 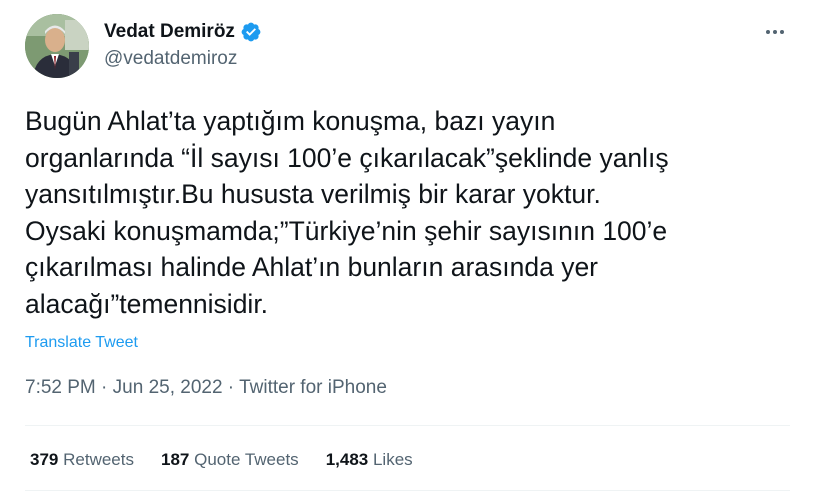 I want to click on retweets-count: 379, so click(x=44, y=459).